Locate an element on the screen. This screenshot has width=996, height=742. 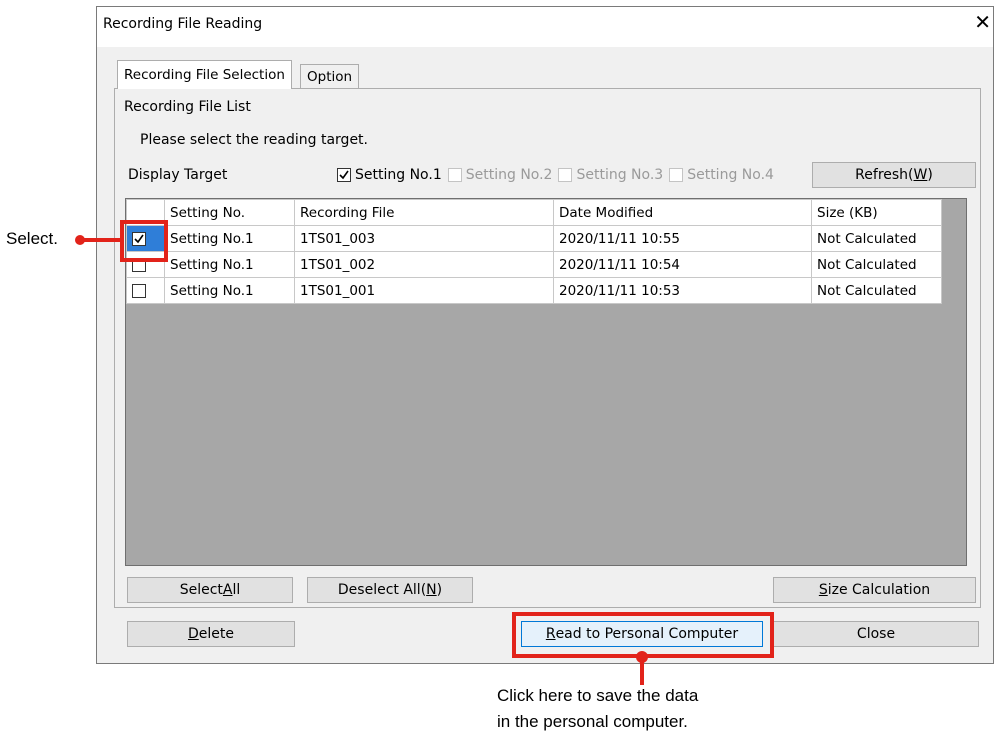
setting-filter-label: Setting No.1 is located at coordinates (398, 175).